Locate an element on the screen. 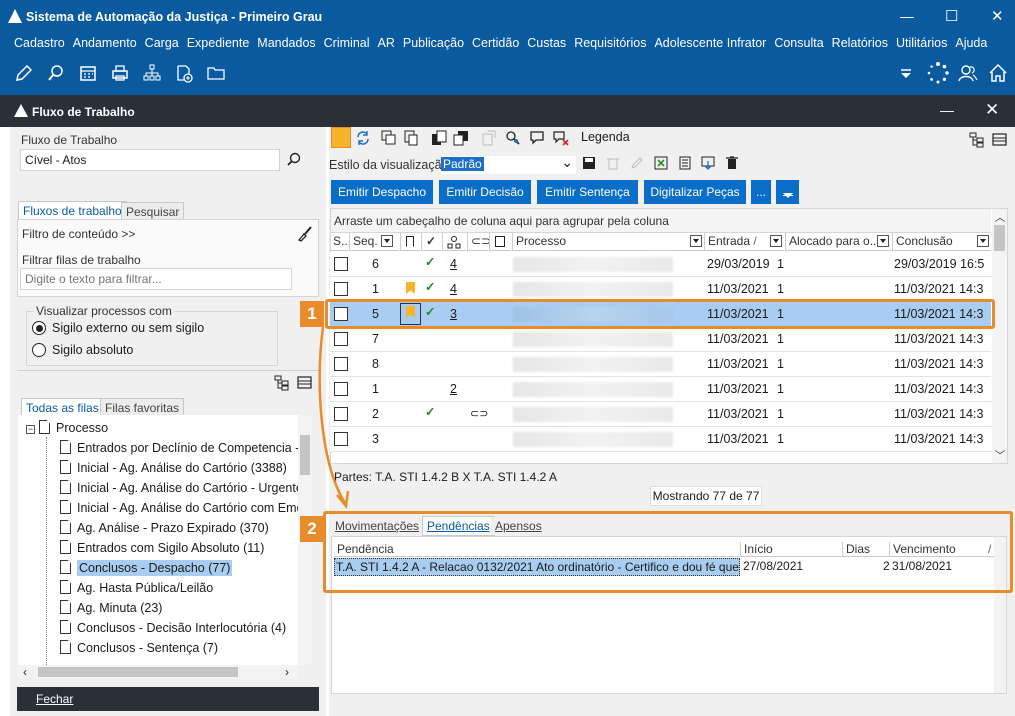 The width and height of the screenshot is (1015, 716). close-button: ✕ is located at coordinates (997, 16).